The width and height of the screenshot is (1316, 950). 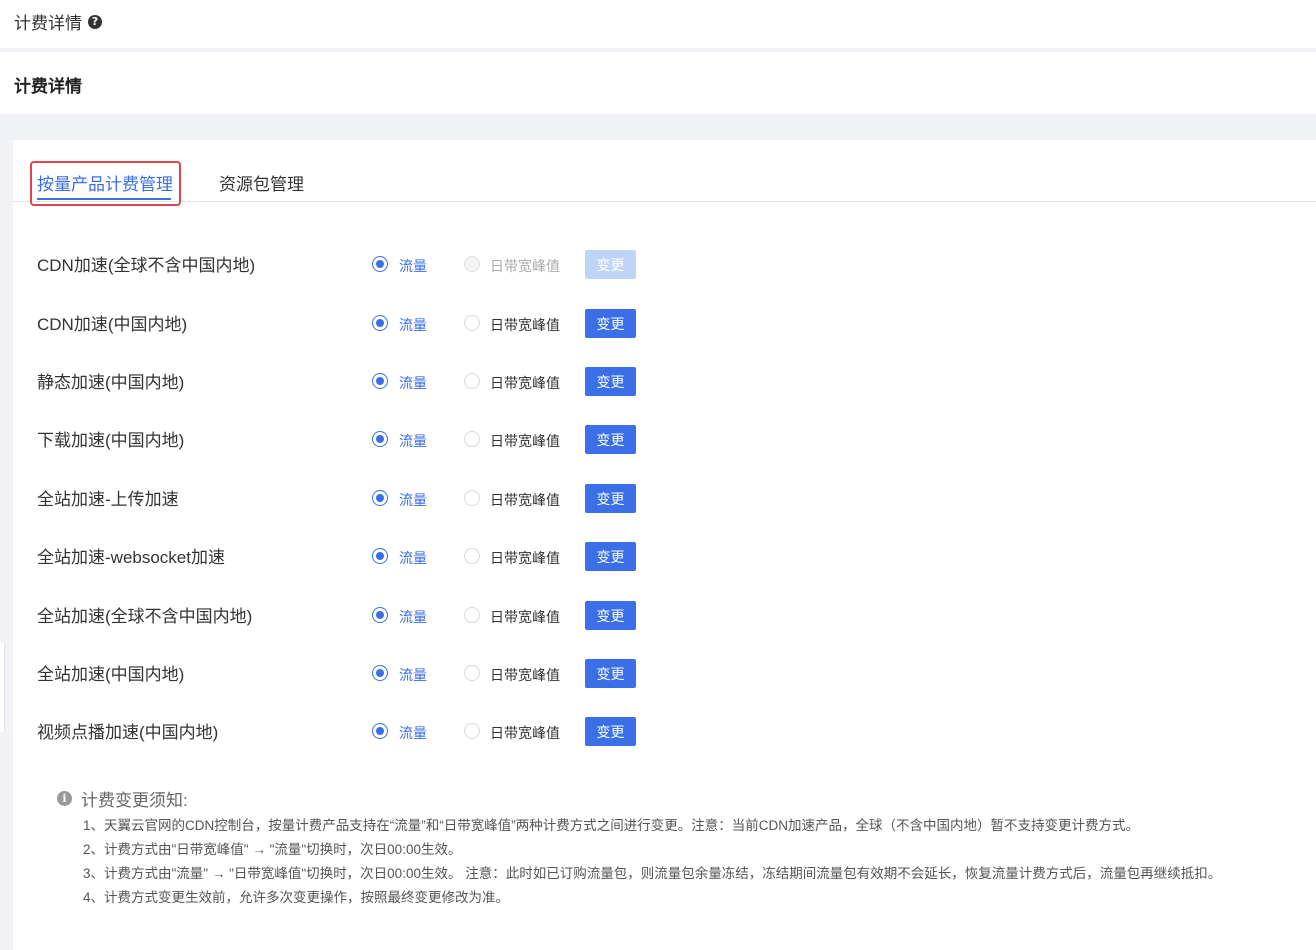 I want to click on section-title: 计费详情, so click(x=48, y=86).